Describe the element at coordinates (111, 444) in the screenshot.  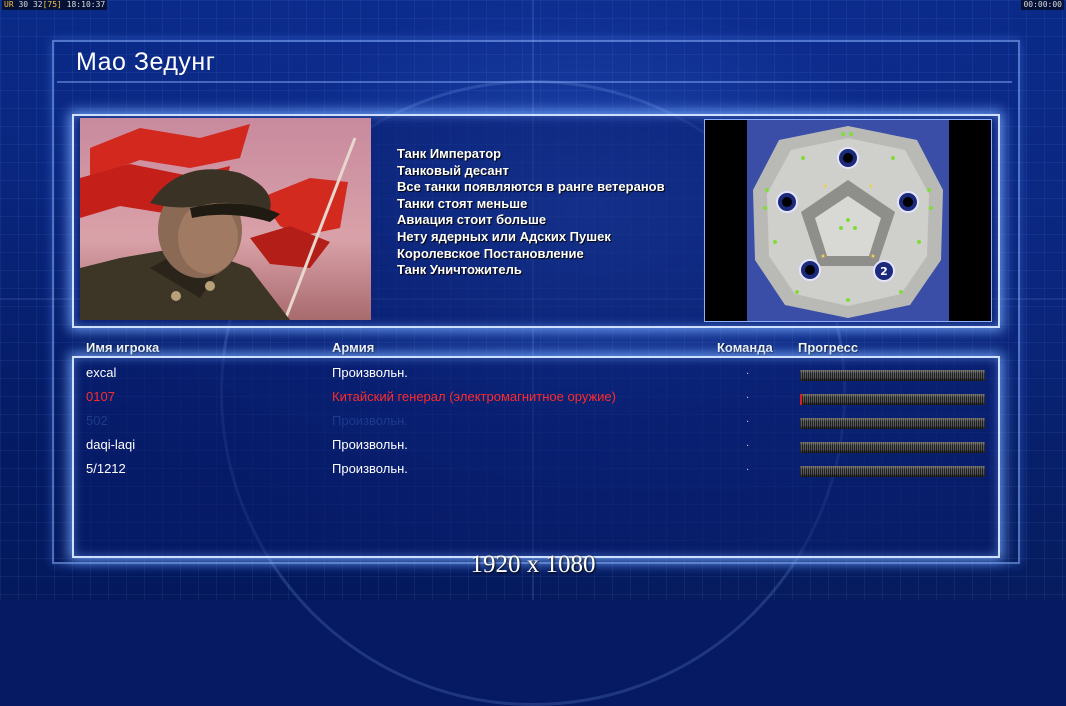
I see `player-name: daqi-laqi` at that location.